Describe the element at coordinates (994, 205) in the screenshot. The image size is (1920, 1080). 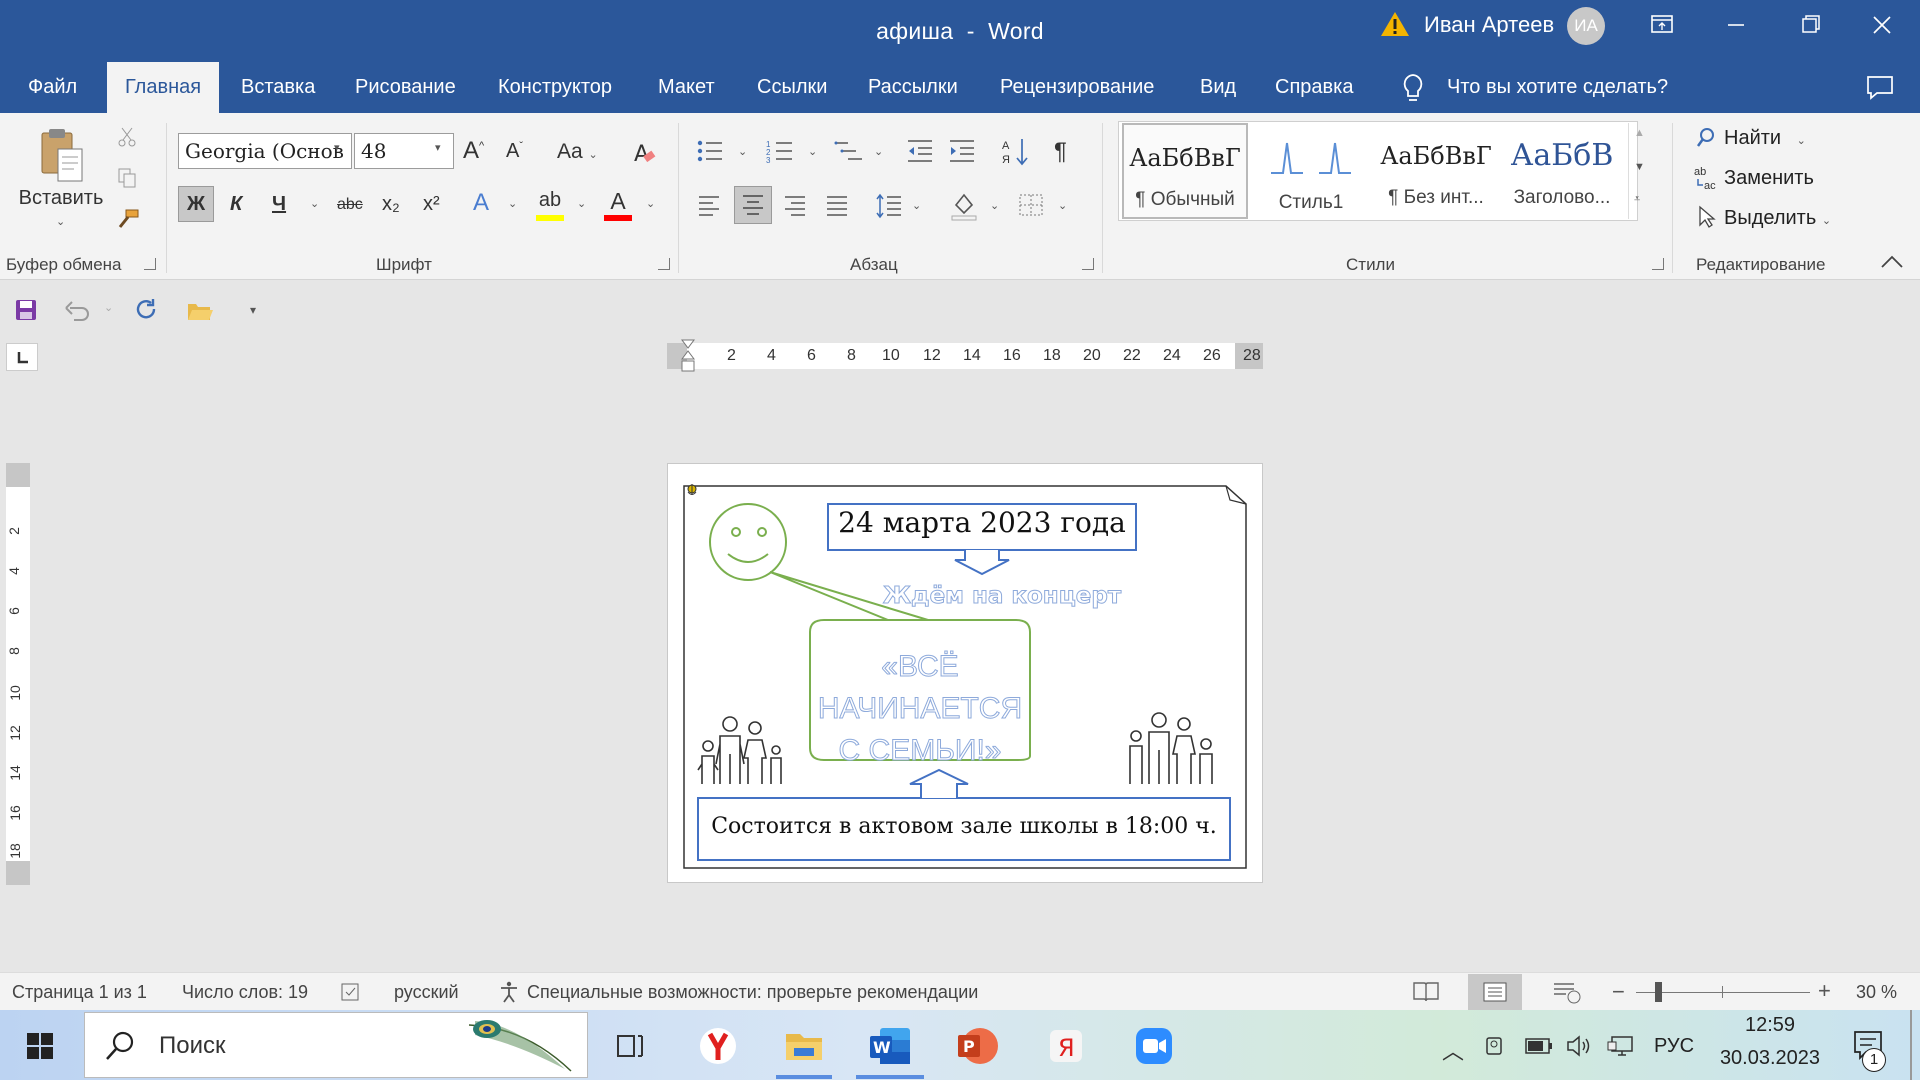
I see `shading-dropdown-icon: ⌄` at that location.